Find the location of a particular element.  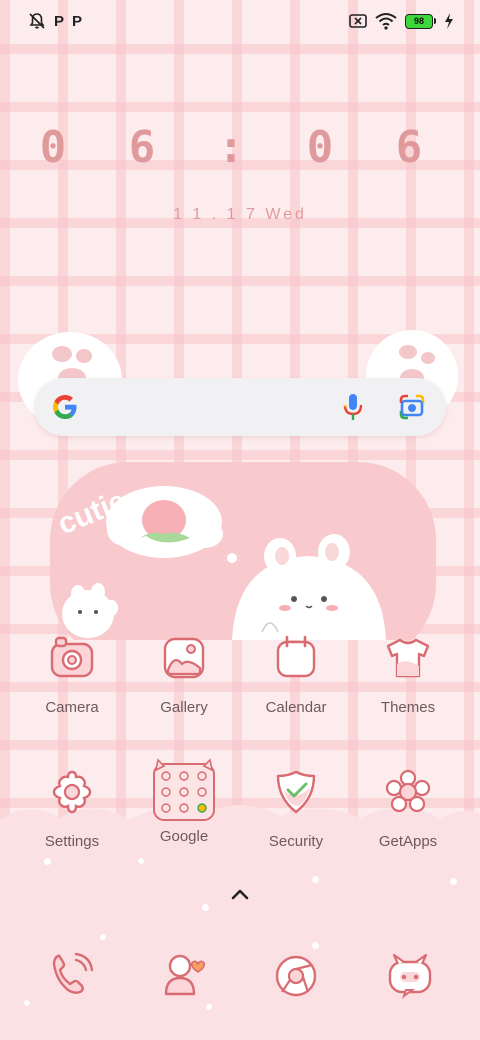

battery-indicator: 98 is located at coordinates (420, 21).